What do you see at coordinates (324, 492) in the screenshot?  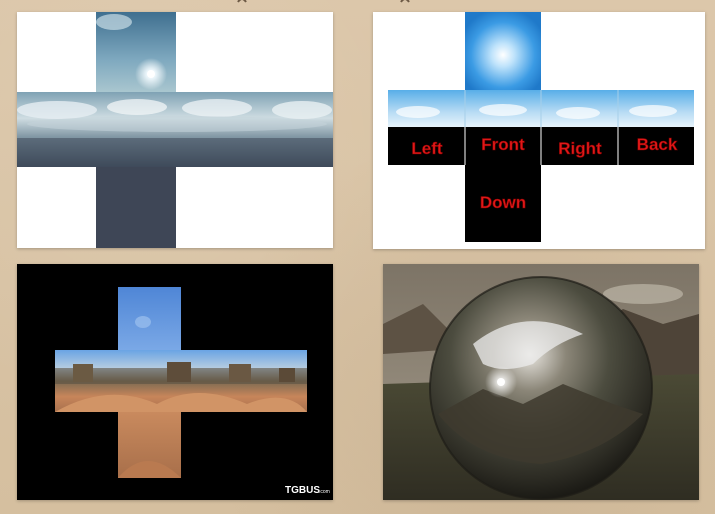 I see `watermark-suffix: .com` at bounding box center [324, 492].